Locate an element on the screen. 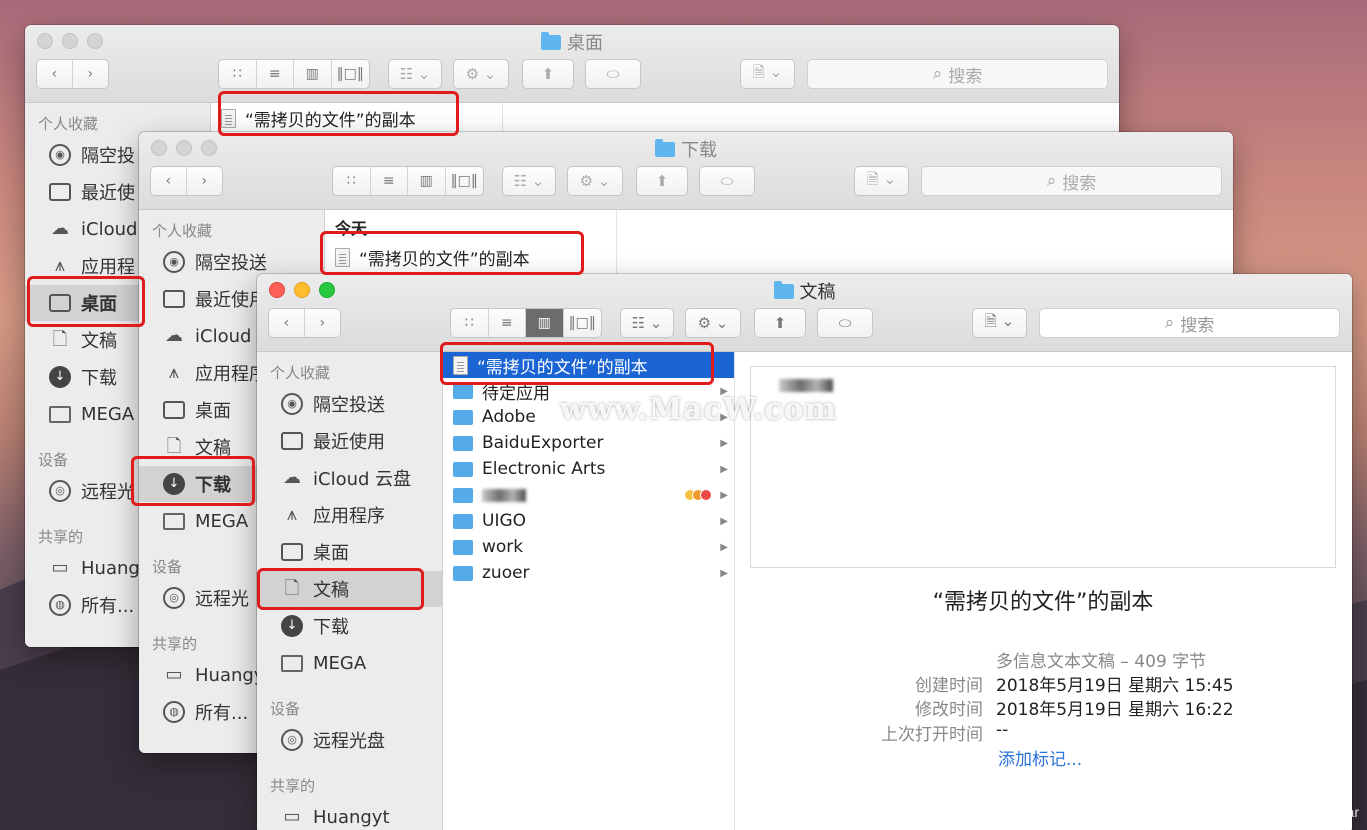  sidebar-item-applications: ⩚ 应用程序 is located at coordinates (349, 515).